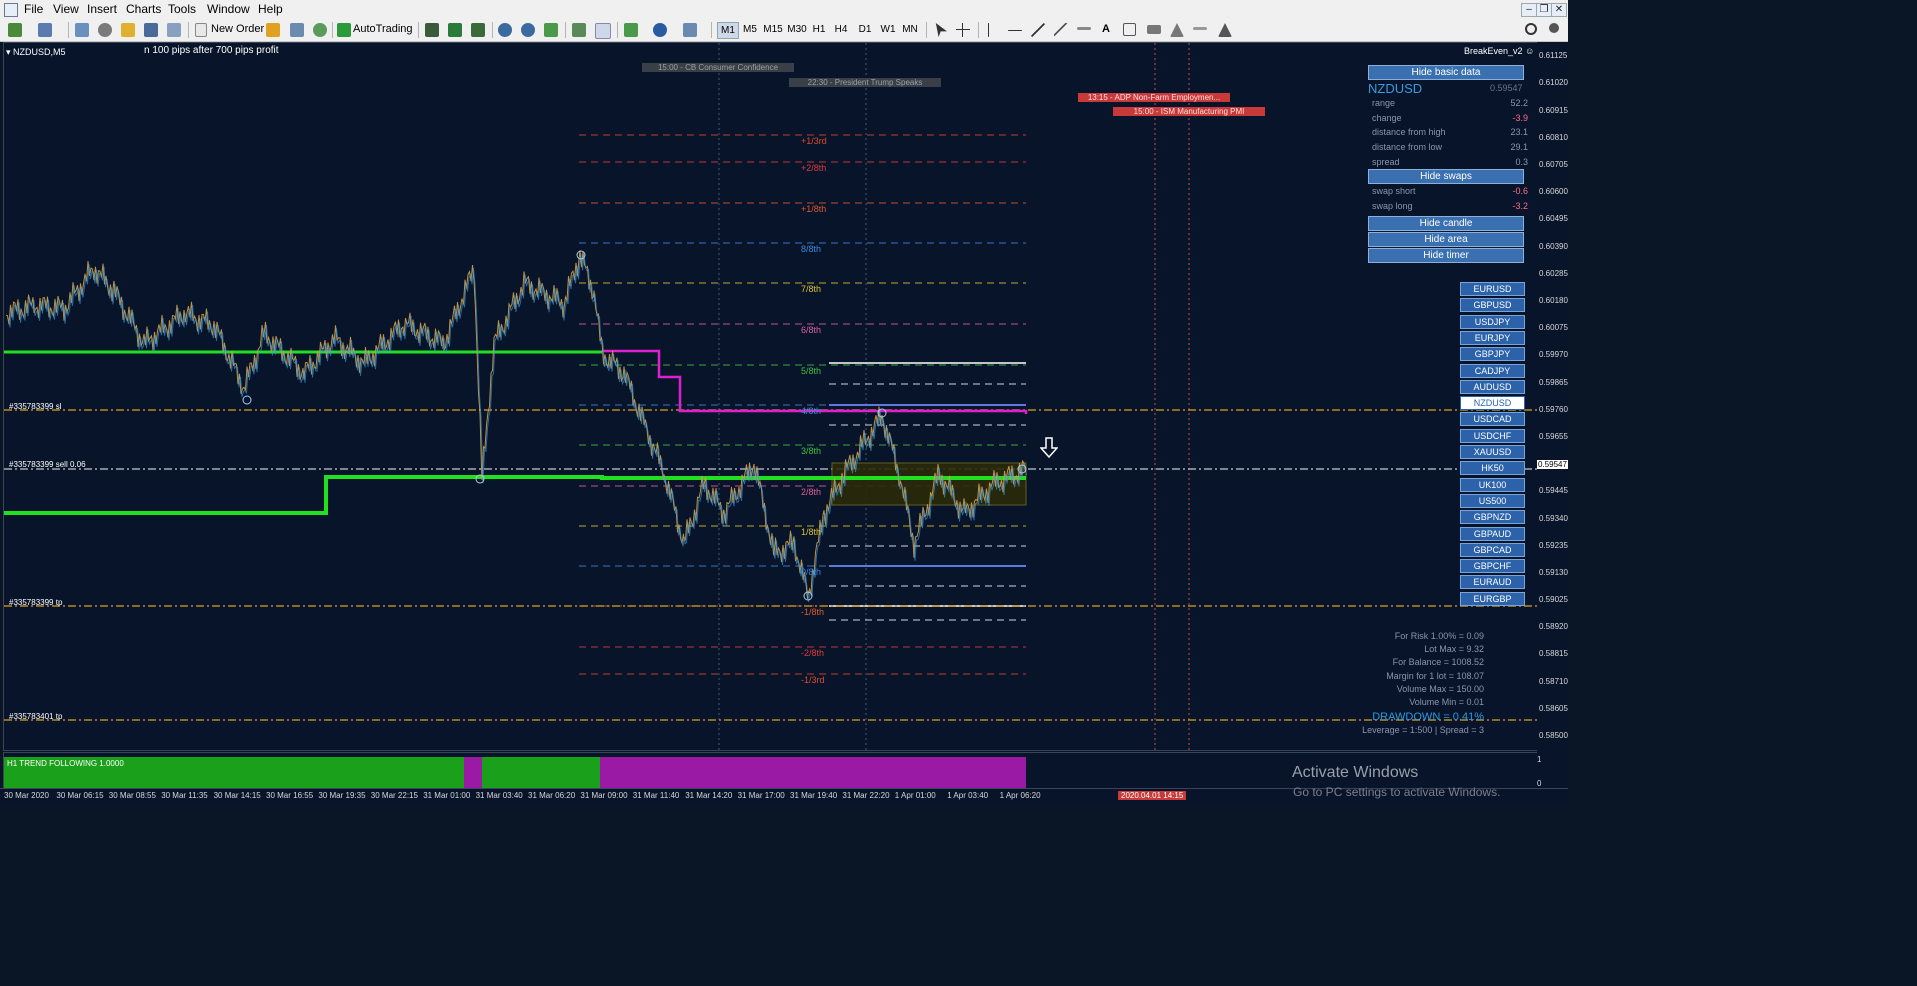 This screenshot has height=986, width=1917. I want to click on periods-icon, so click(660, 30).